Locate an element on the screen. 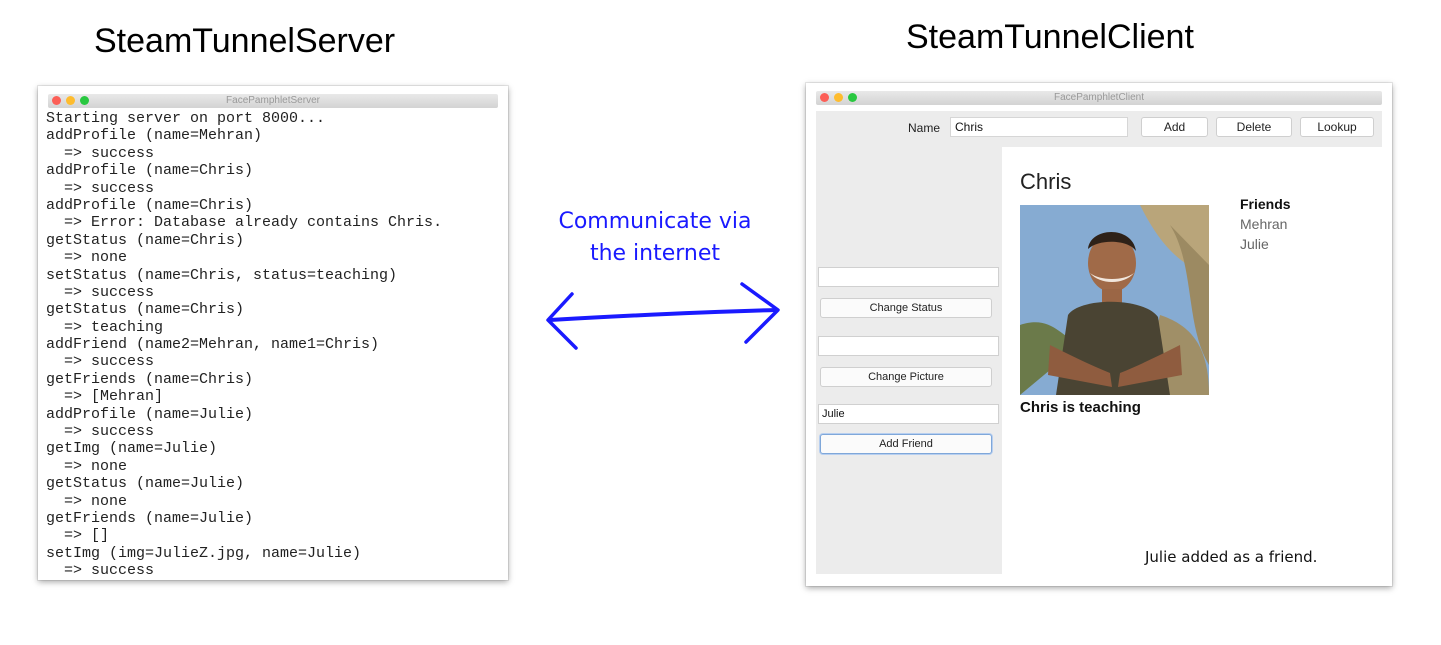  status-input is located at coordinates (908, 277).